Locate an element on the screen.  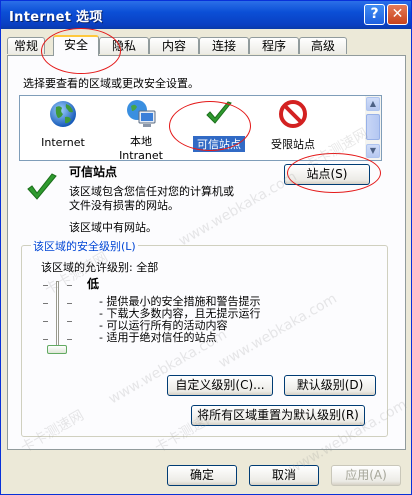
help-button: ? is located at coordinates (374, 14).